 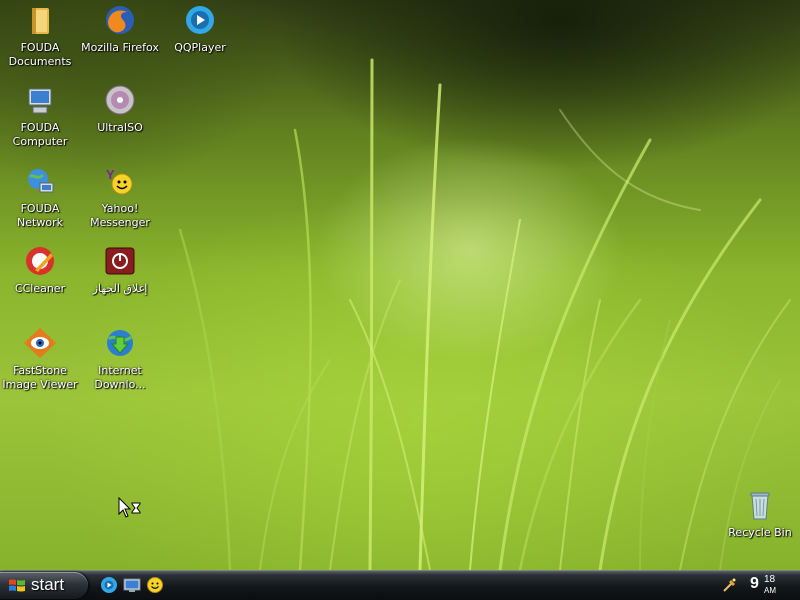 What do you see at coordinates (40, 54) in the screenshot?
I see `icon-label: FOUDA Documents` at bounding box center [40, 54].